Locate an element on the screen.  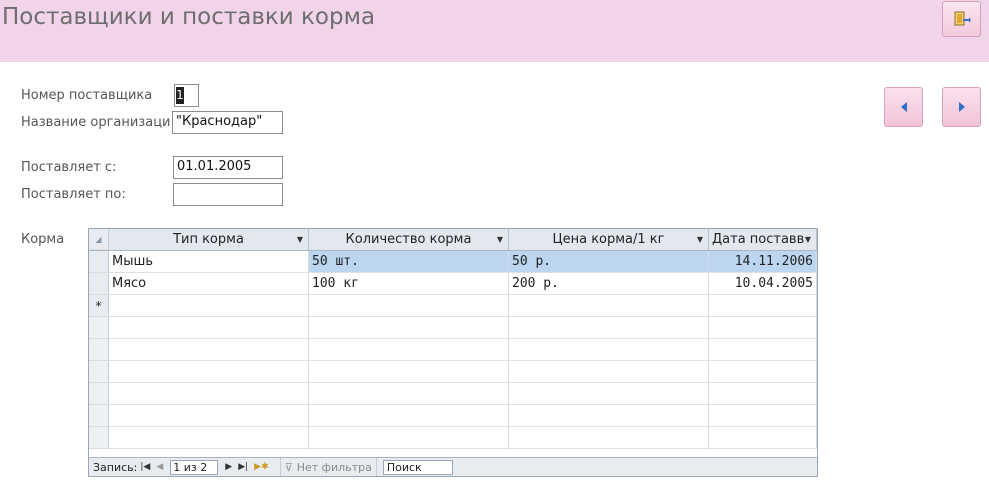
organization-field: "Краснодар" is located at coordinates (227, 122).